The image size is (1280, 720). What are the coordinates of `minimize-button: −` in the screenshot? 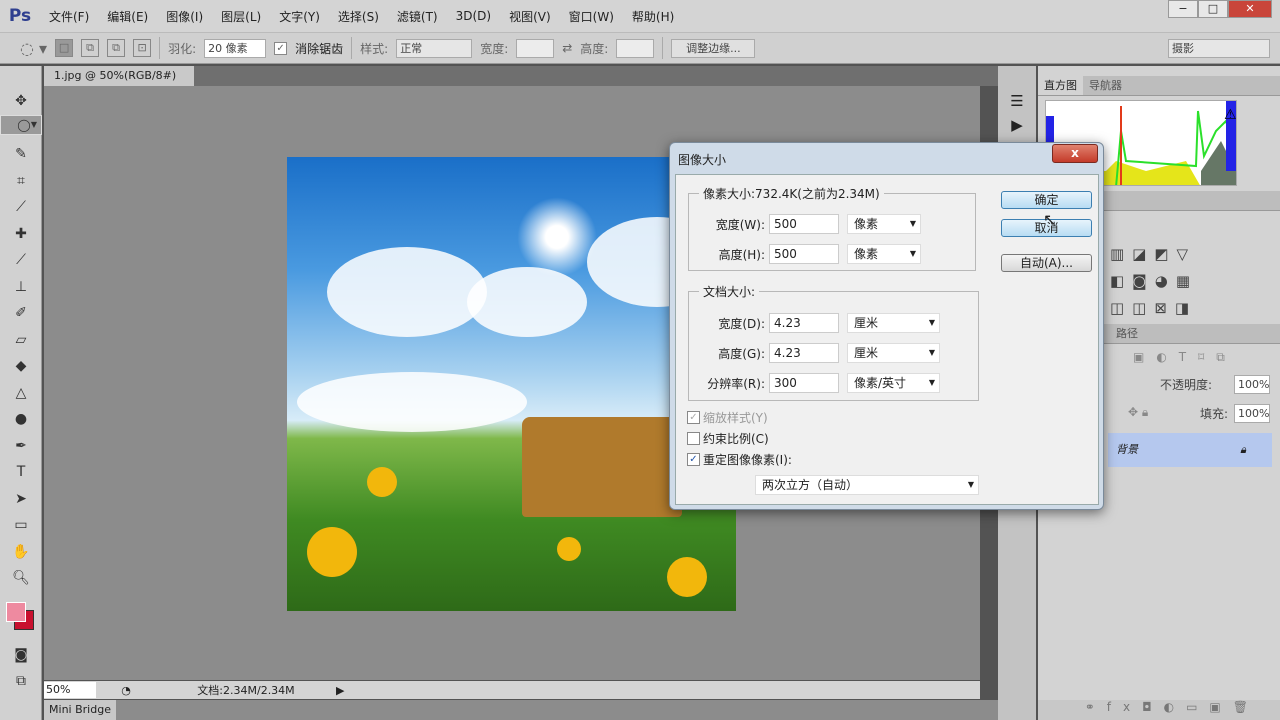 It's located at (1183, 9).